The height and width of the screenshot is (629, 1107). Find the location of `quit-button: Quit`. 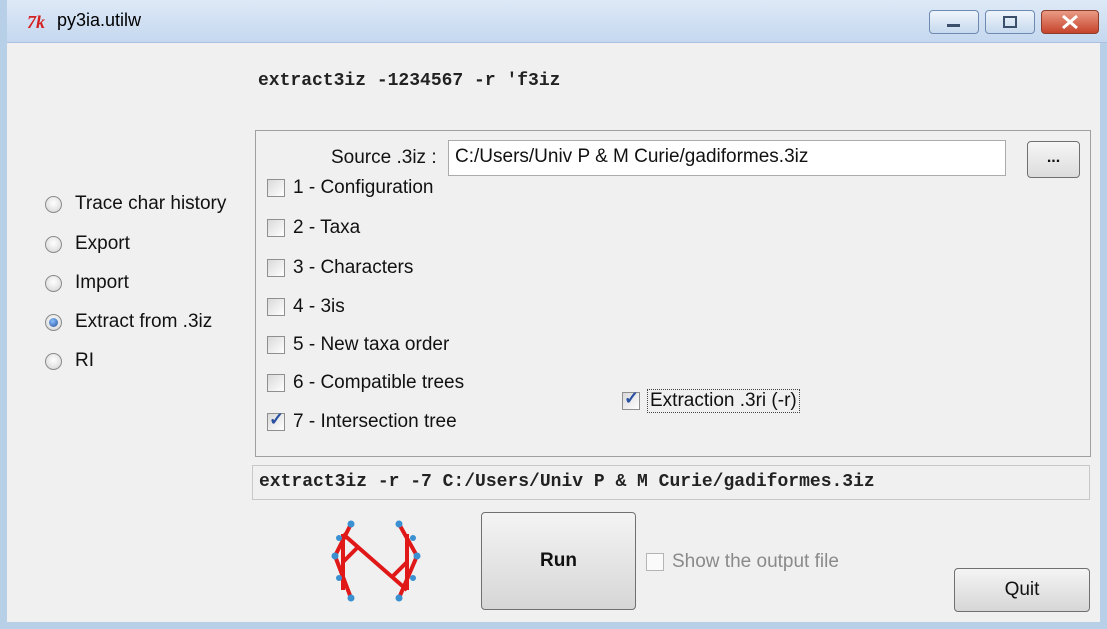

quit-button: Quit is located at coordinates (1022, 590).